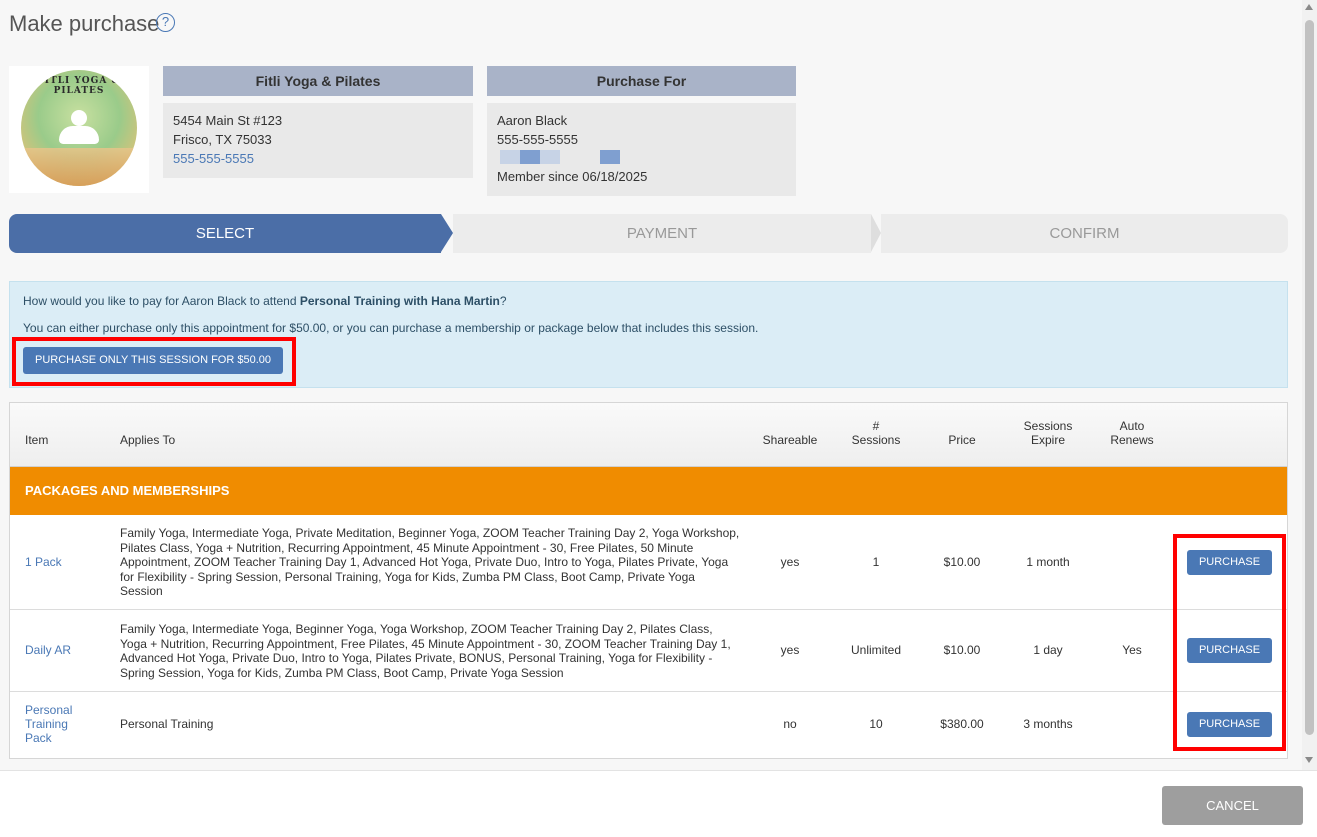 This screenshot has height=837, width=1317. What do you see at coordinates (167, 724) in the screenshot?
I see `applies-to: Personal Training` at bounding box center [167, 724].